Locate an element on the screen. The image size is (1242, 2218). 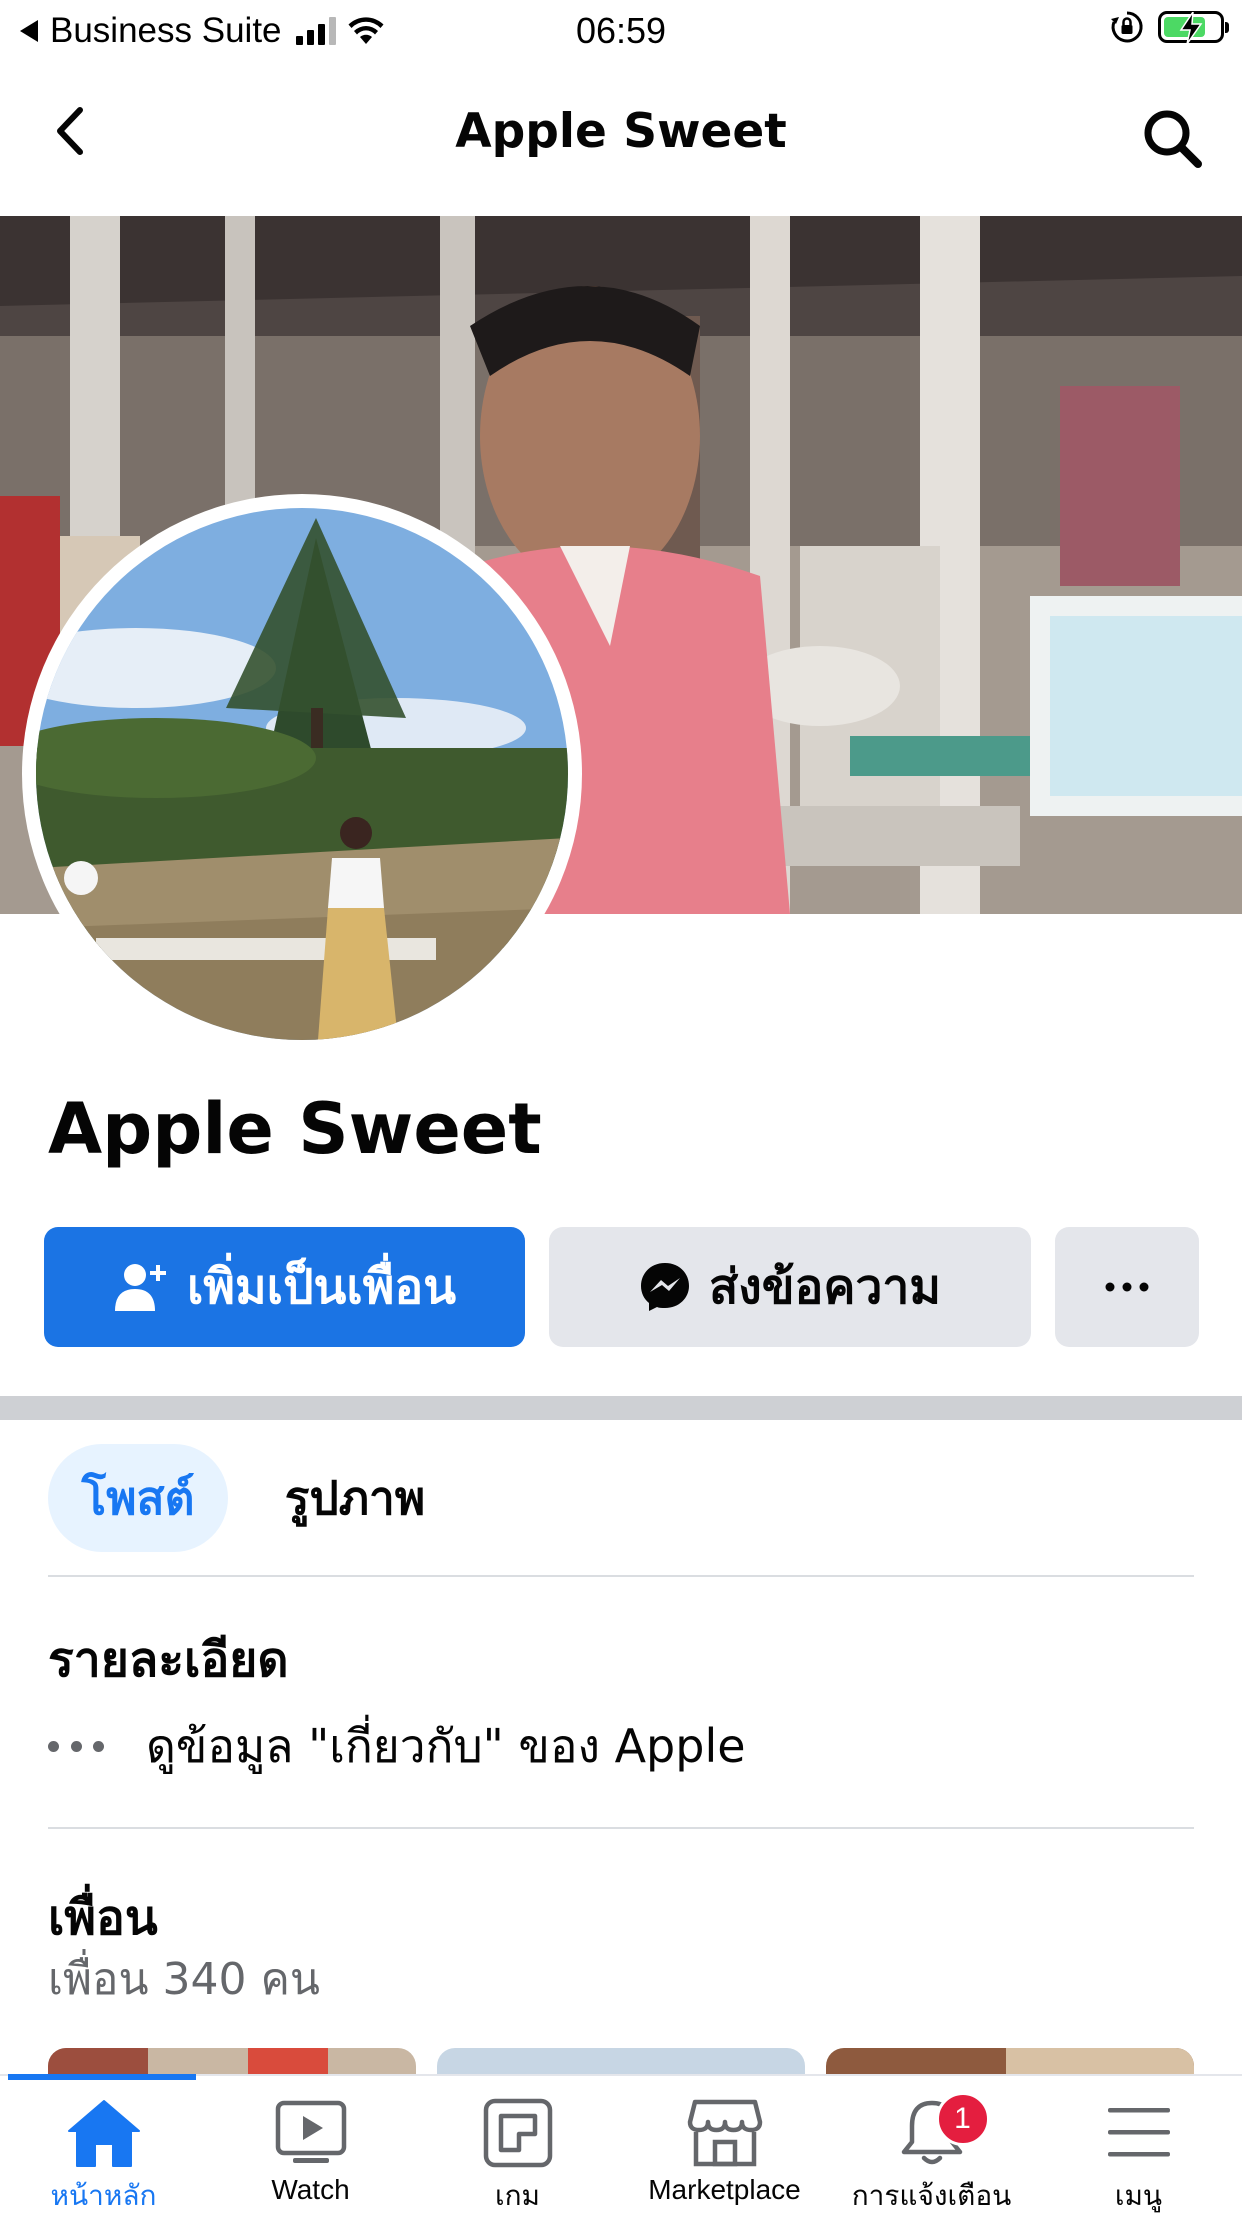
tabbar-label: เกม is located at coordinates (517, 2195).